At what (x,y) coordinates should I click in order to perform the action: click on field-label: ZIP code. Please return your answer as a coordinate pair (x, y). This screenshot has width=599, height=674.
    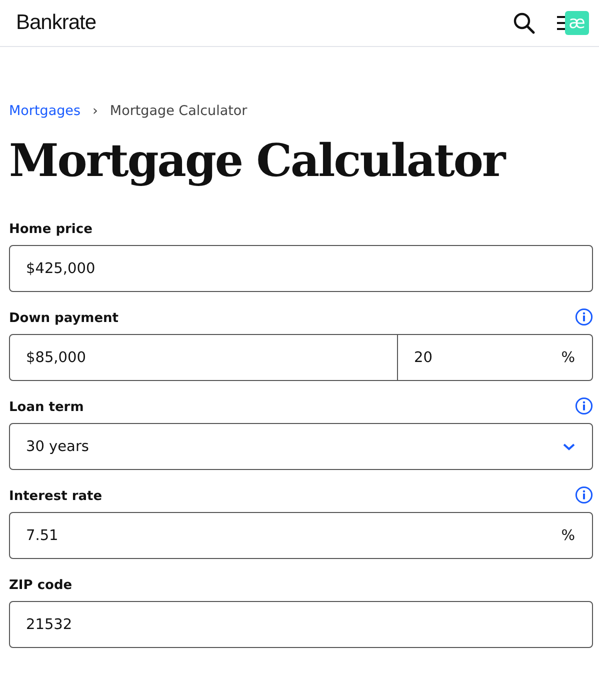
    Looking at the image, I should click on (40, 585).